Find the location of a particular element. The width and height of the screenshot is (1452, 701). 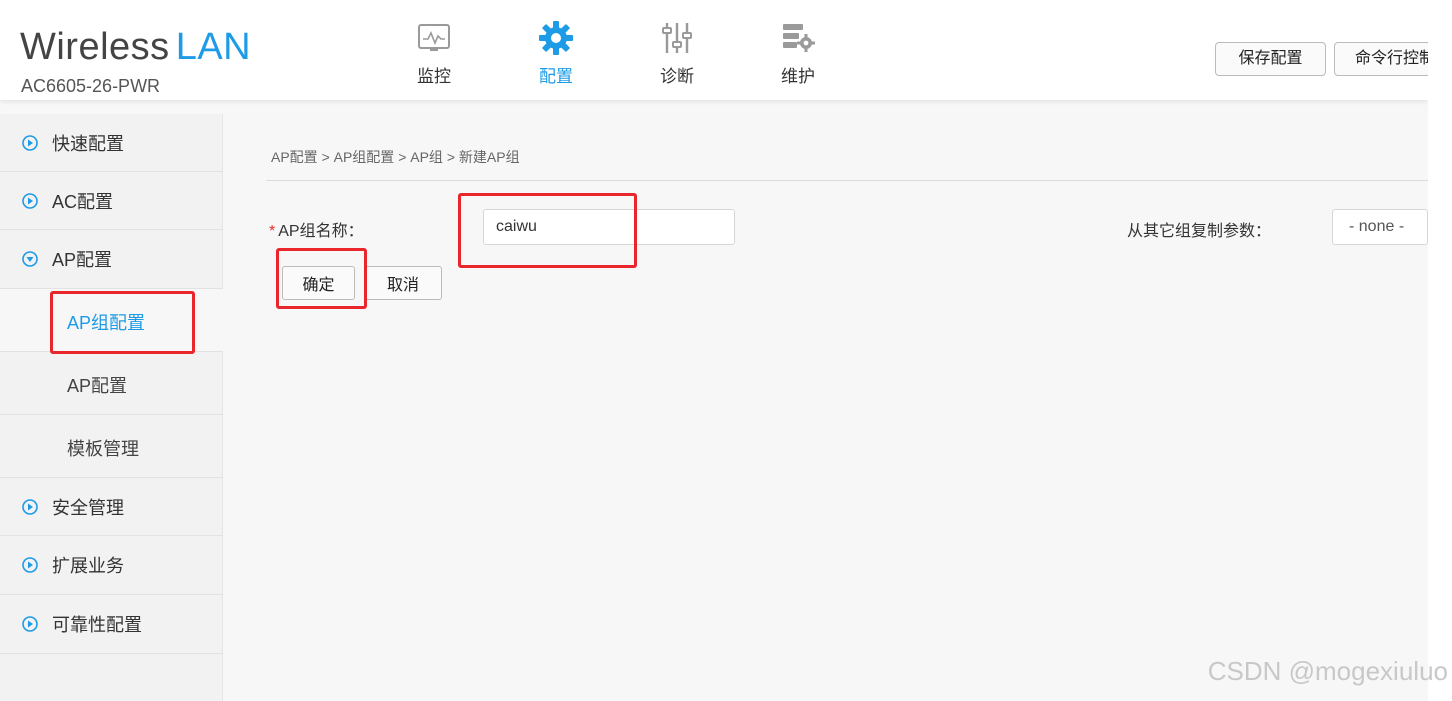

circle-arrow-down-icon is located at coordinates (30, 259).